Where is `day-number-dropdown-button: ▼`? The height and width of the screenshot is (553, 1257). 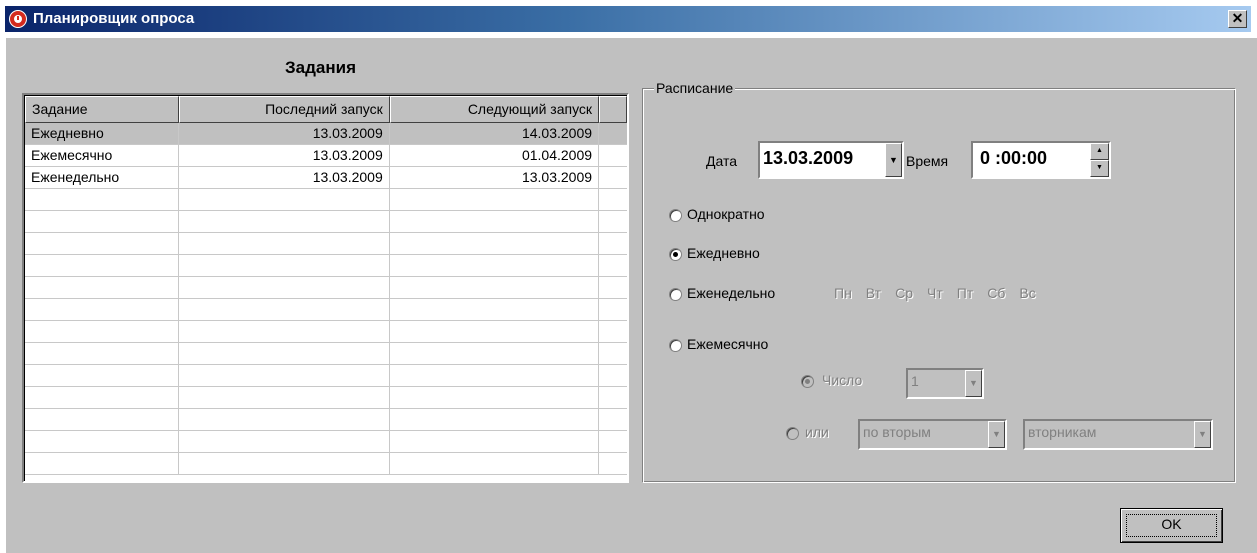
day-number-dropdown-button: ▼ is located at coordinates (973, 383).